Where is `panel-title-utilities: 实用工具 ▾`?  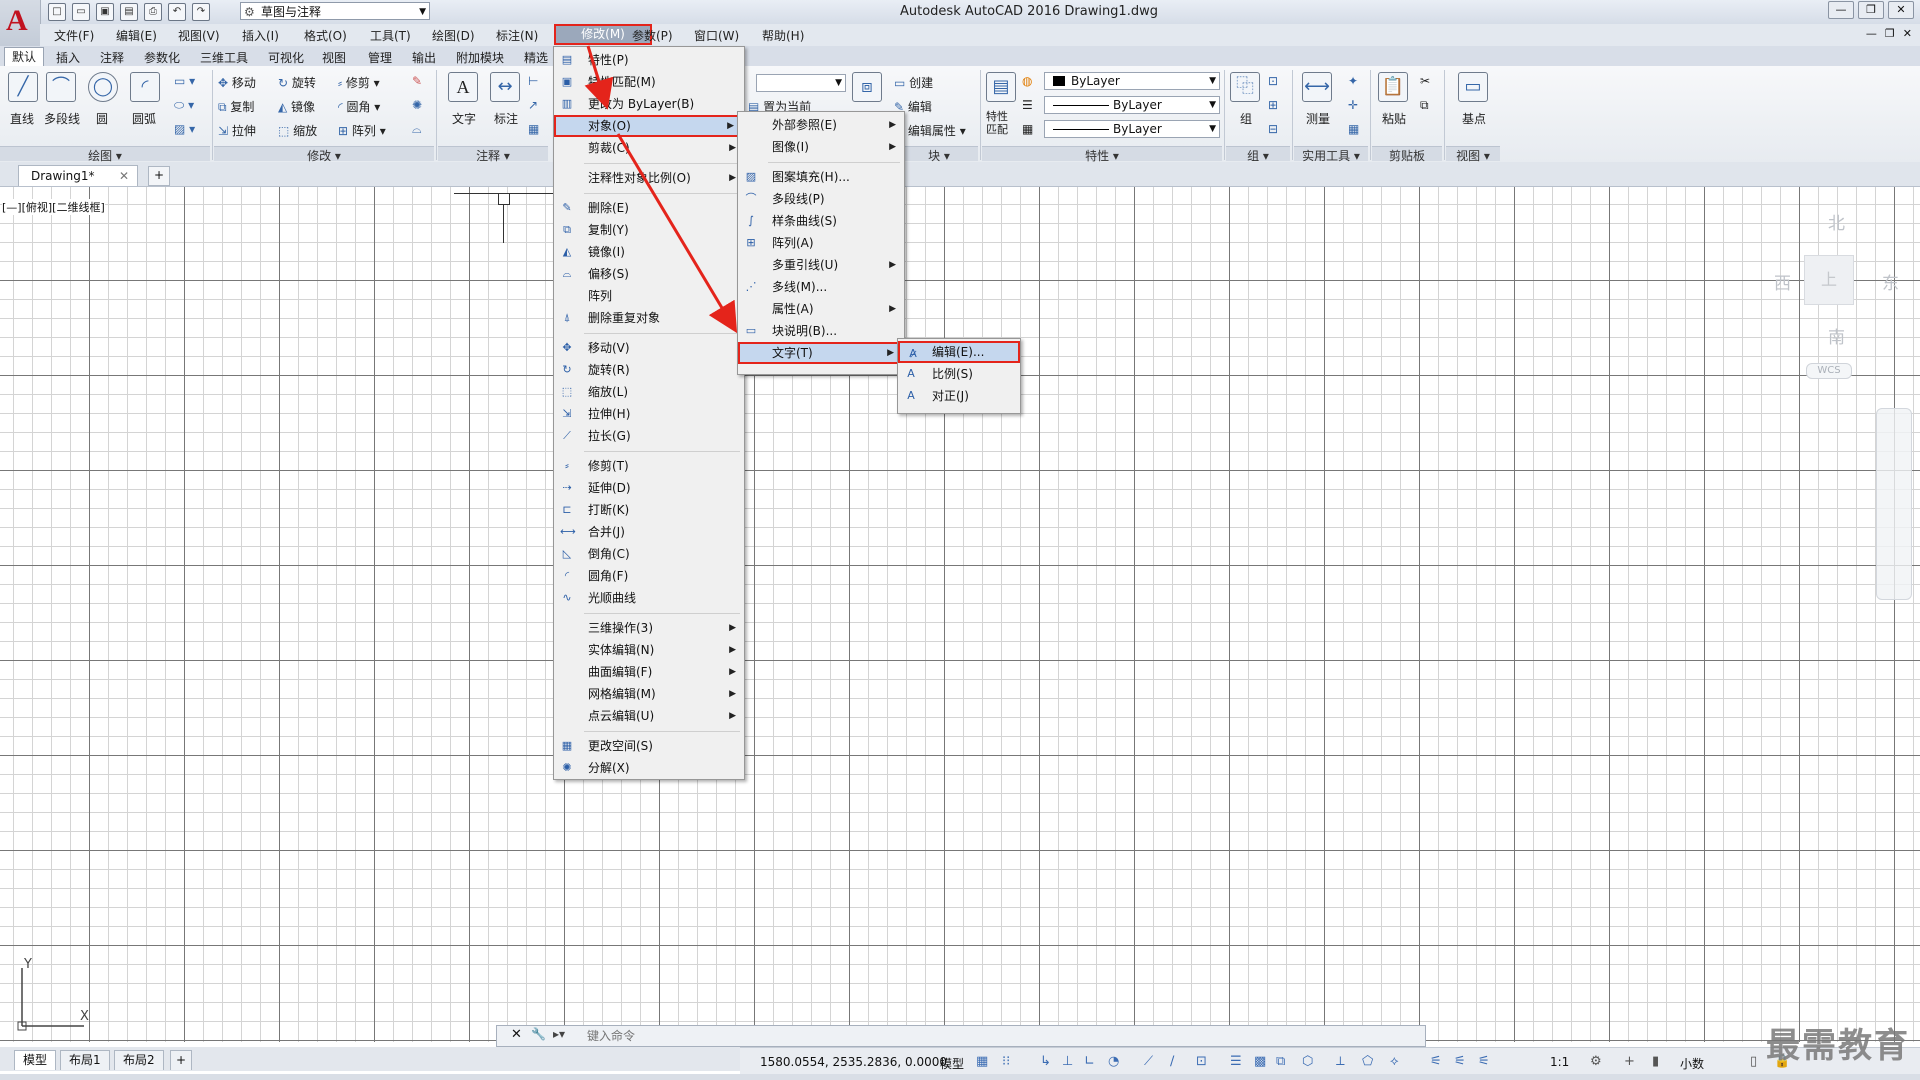 panel-title-utilities: 实用工具 ▾ is located at coordinates (1331, 154).